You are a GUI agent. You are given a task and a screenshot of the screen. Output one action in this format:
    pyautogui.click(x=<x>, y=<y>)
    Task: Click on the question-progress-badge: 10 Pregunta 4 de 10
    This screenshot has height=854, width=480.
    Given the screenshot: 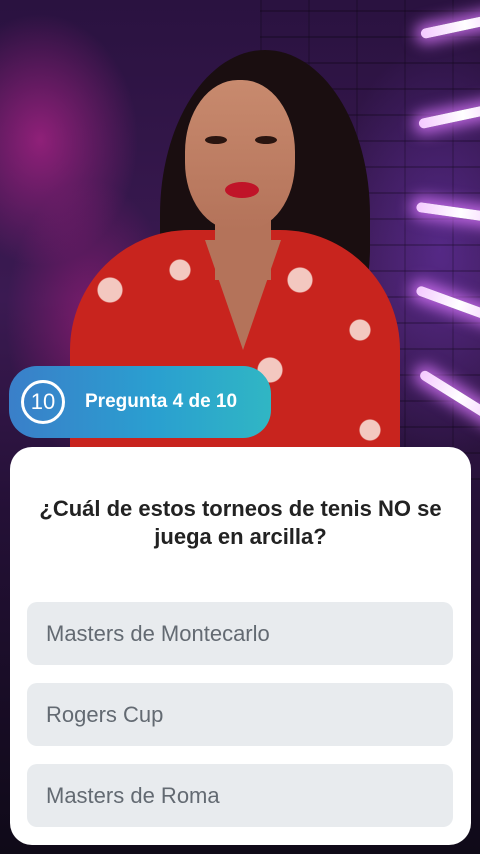 What is the action you would take?
    pyautogui.click(x=140, y=402)
    